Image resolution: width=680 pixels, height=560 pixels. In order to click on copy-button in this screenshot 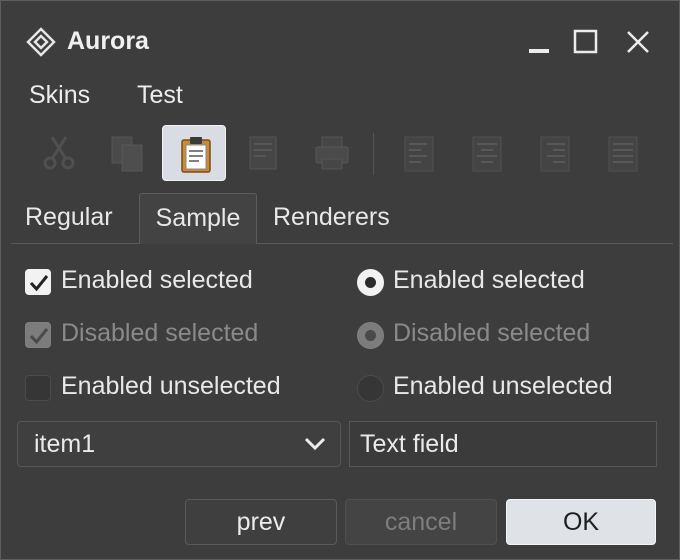, I will do `click(126, 153)`.